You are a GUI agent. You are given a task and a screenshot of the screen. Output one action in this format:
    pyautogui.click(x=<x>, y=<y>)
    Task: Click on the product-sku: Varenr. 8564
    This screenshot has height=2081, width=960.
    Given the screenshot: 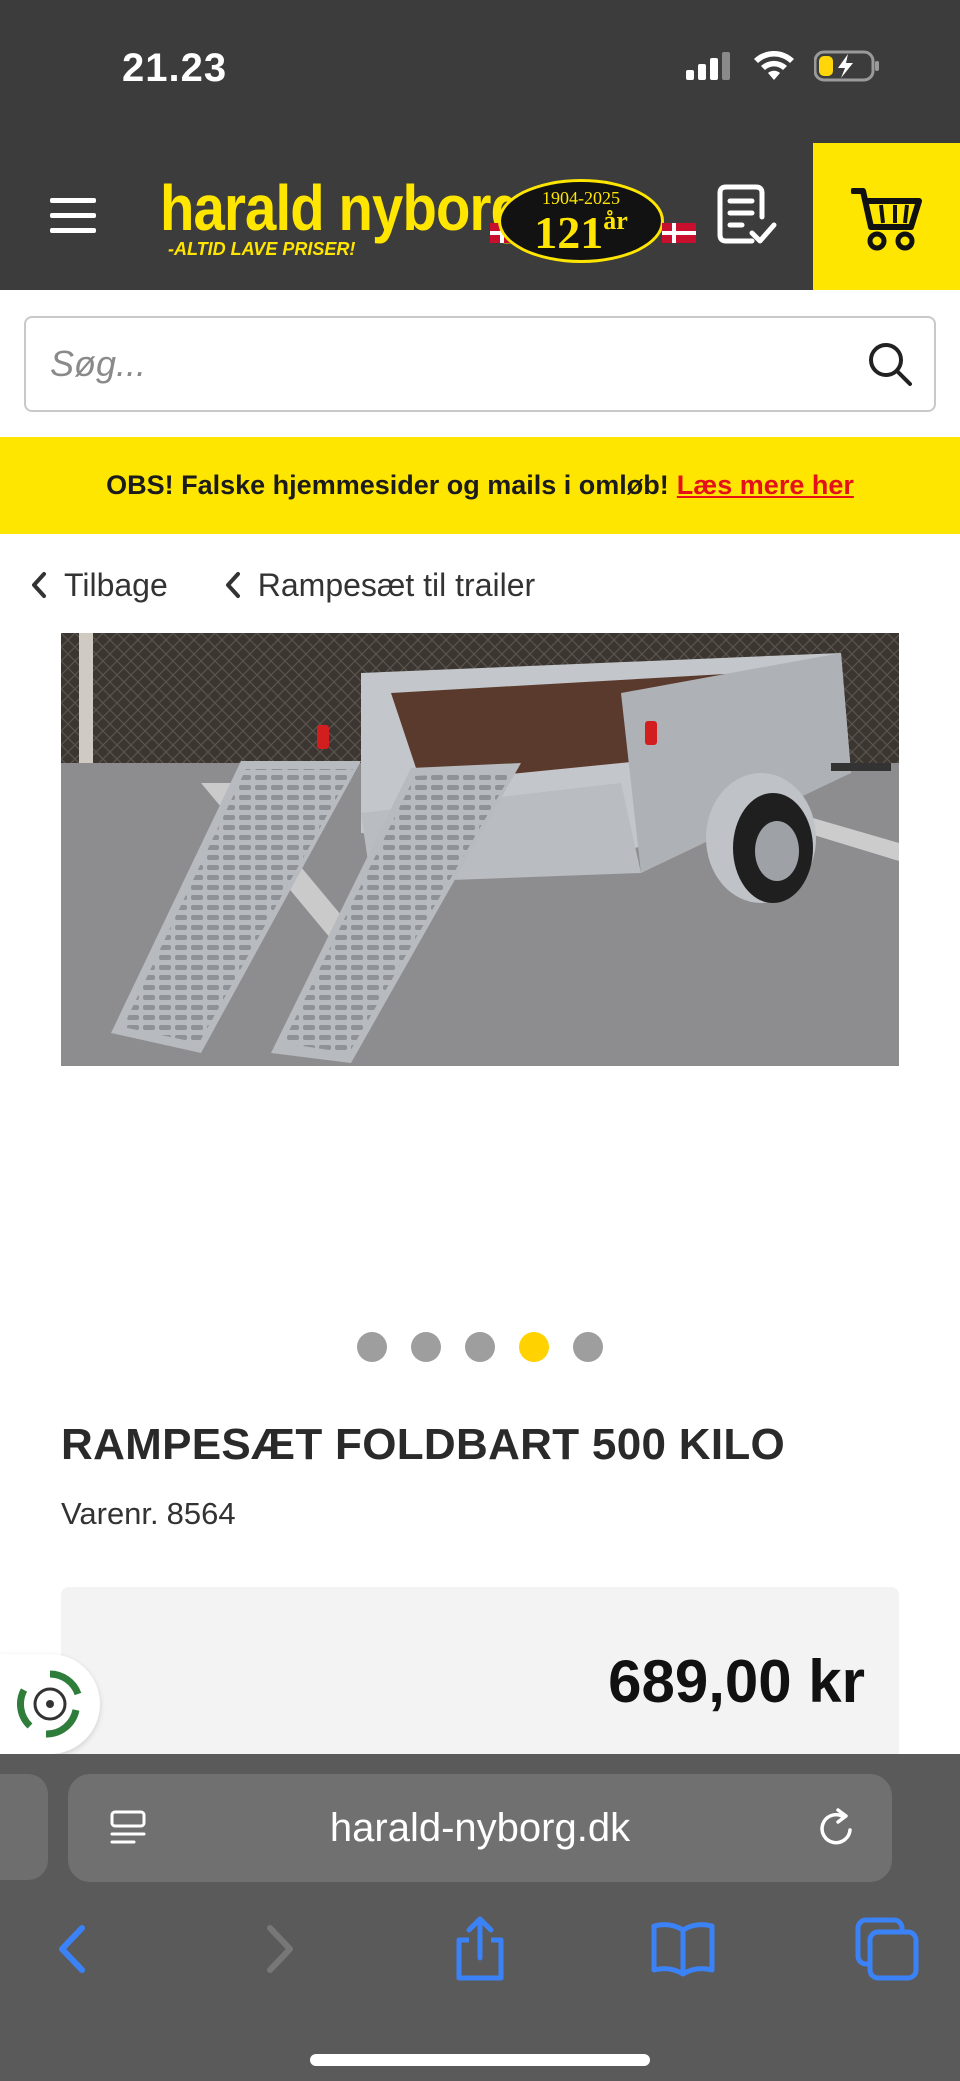 What is the action you would take?
    pyautogui.click(x=148, y=1514)
    